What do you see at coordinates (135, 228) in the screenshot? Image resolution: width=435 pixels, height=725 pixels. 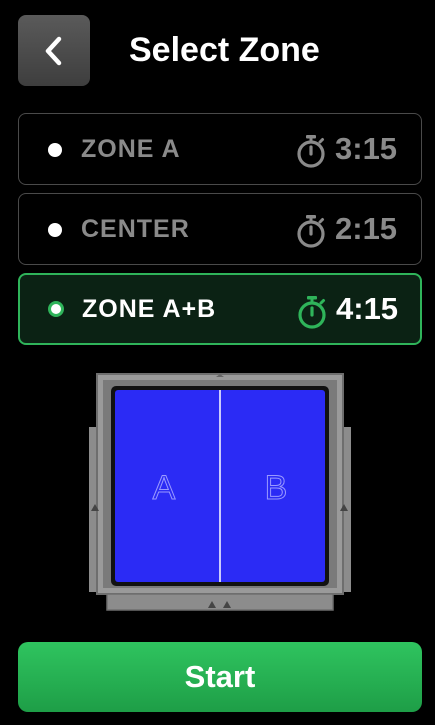 I see `zone-label: CENTER` at bounding box center [135, 228].